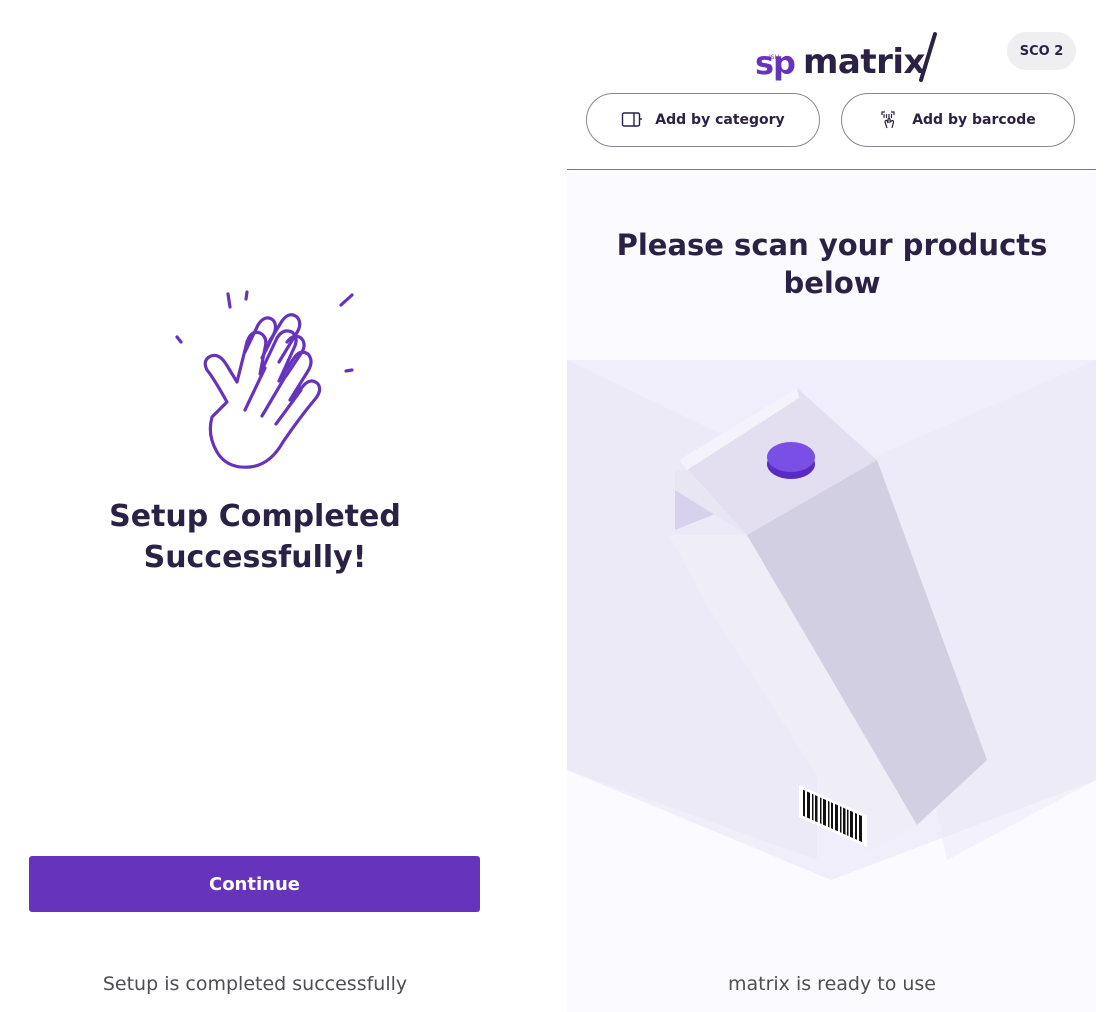 The image size is (1119, 1012). I want to click on add-by-barcode-button: Add by barcode, so click(958, 120).